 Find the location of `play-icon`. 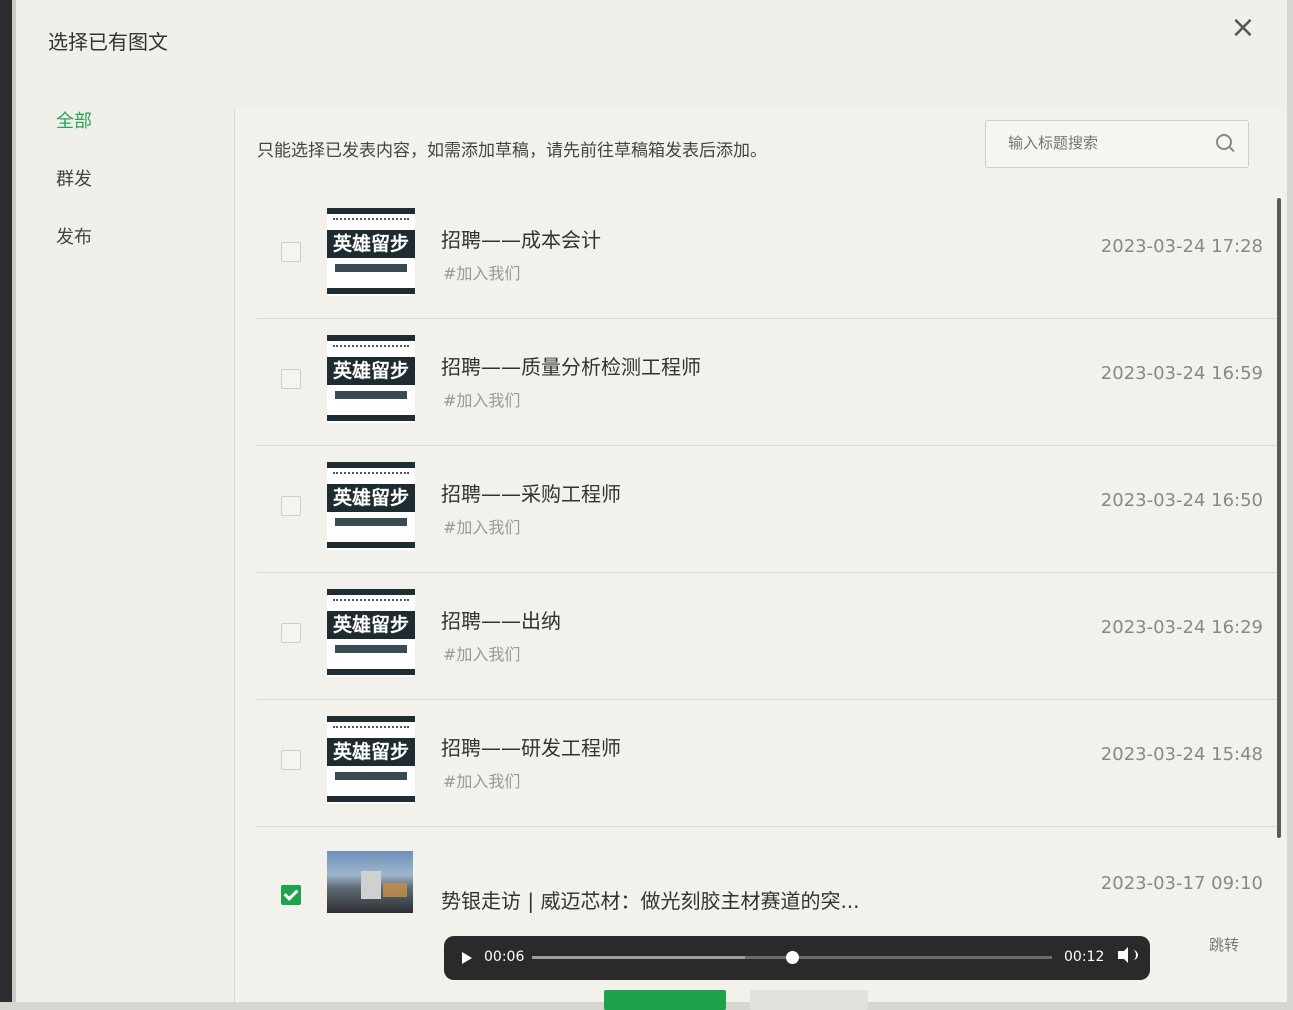

play-icon is located at coordinates (467, 958).